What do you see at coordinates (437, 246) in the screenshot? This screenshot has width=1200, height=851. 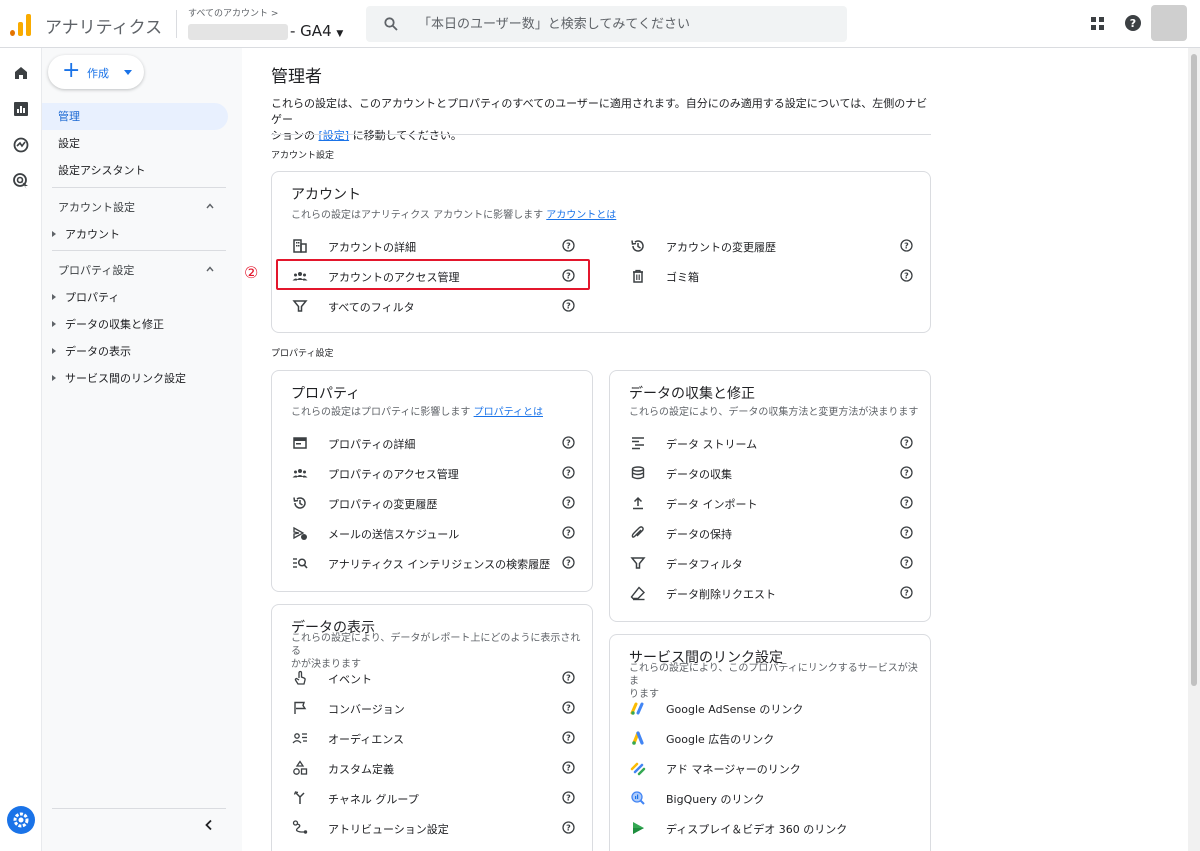 I see `account-details-row: アカウントの詳細 ?` at bounding box center [437, 246].